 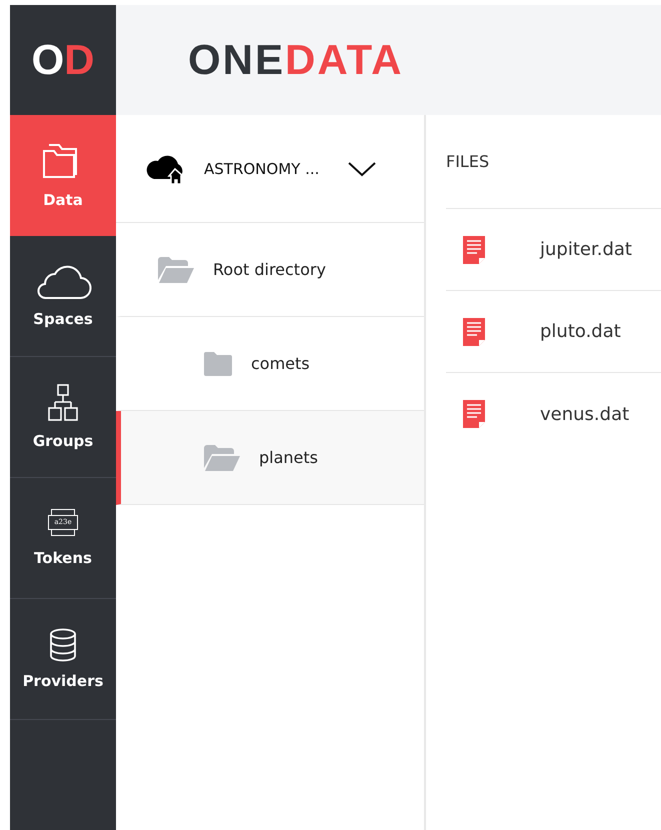 I want to click on nav-item: Data, so click(x=63, y=175).